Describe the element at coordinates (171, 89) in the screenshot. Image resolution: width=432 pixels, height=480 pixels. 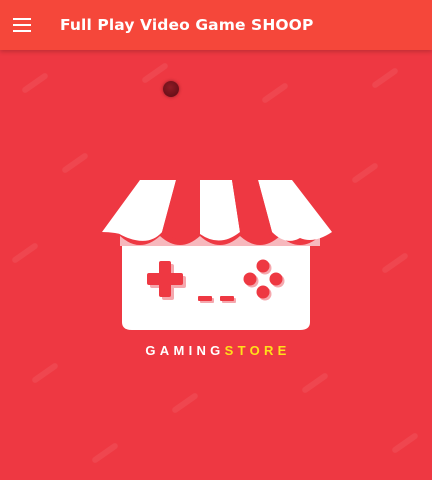
I see `loading-indicator` at that location.